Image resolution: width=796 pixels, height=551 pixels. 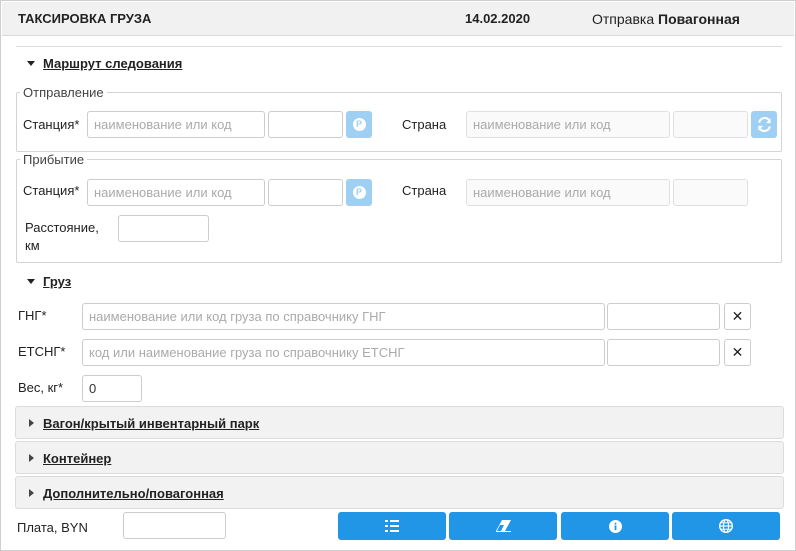 I want to click on gng-clear-button: ✕, so click(x=737, y=316).